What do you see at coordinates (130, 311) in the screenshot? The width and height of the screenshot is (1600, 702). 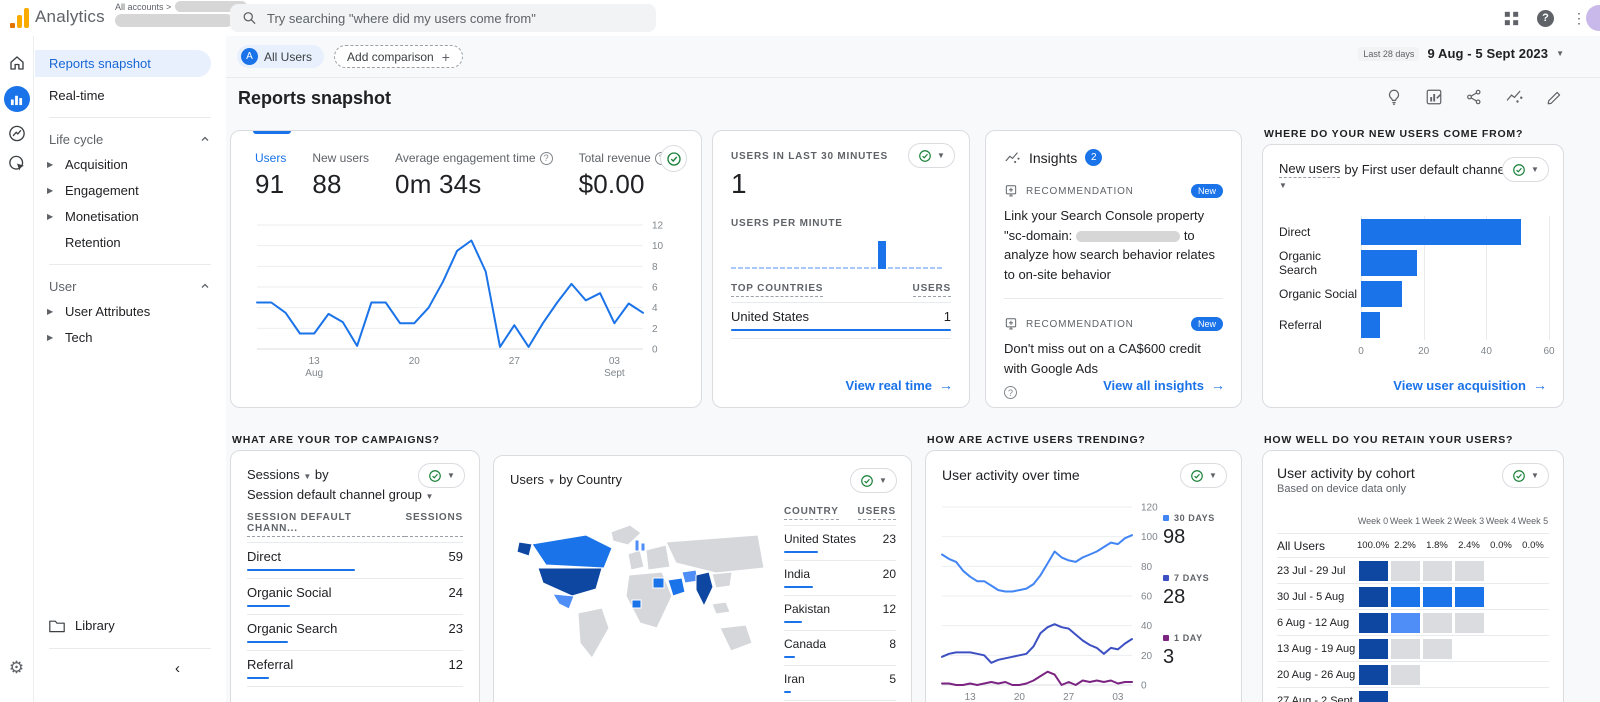 I see `sidebar-item-user-attributes: ▶ User Attributes` at bounding box center [130, 311].